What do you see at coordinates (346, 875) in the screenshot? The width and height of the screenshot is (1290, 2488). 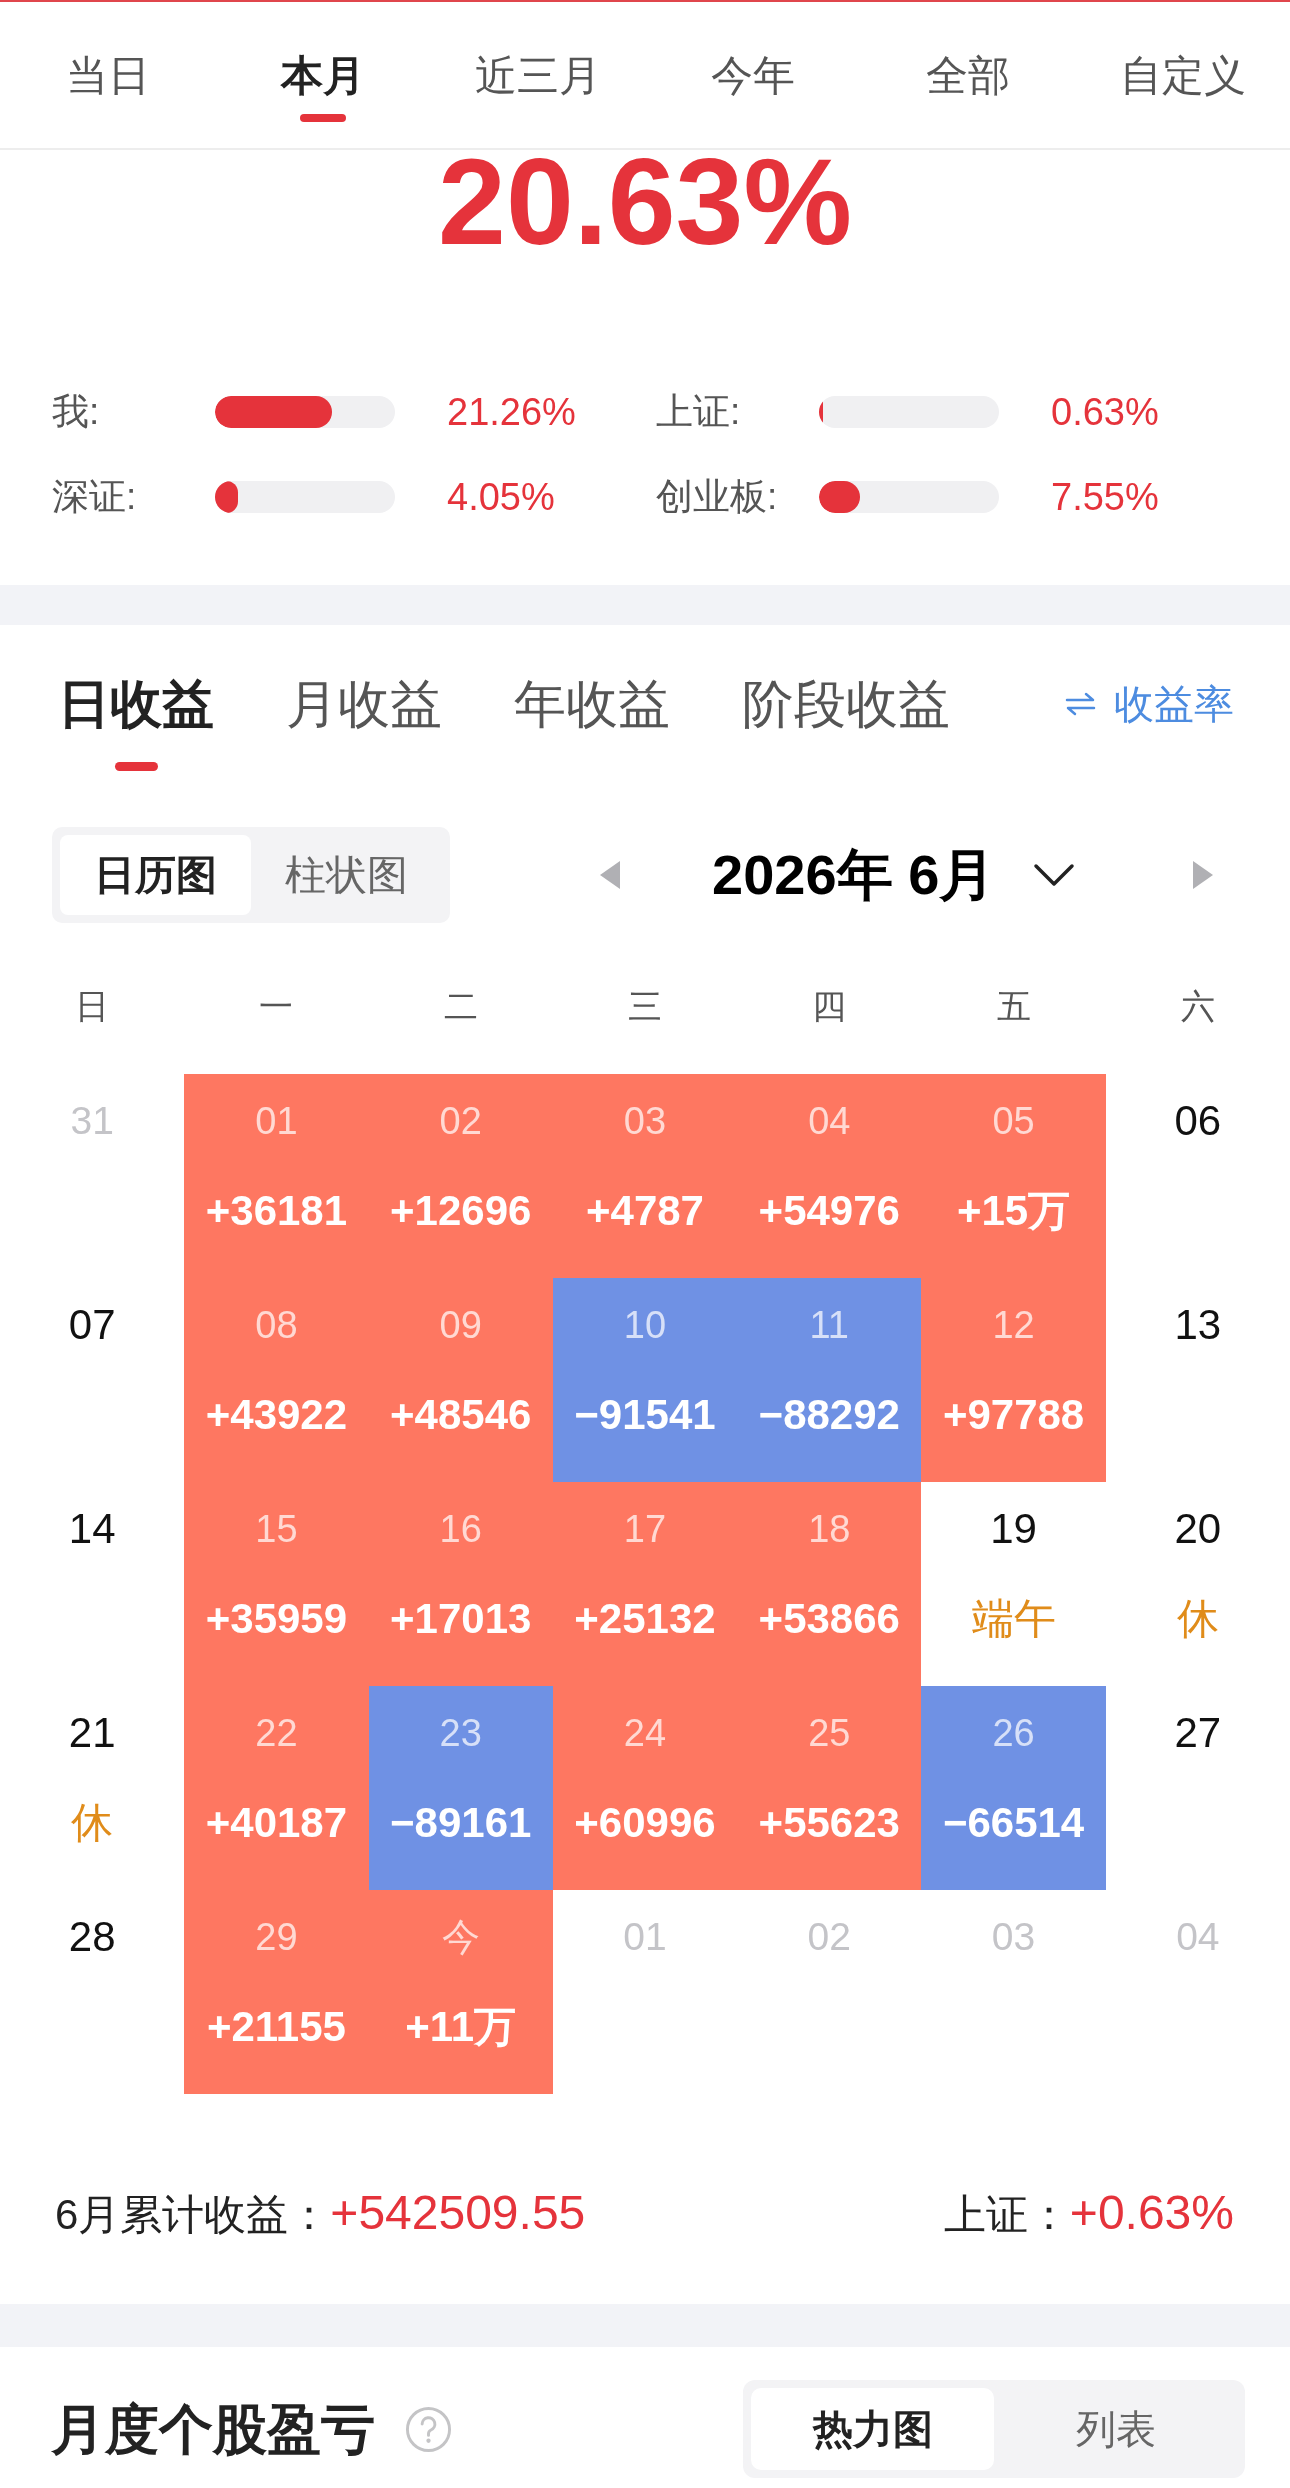 I see `chart-view-tab: 柱状图` at bounding box center [346, 875].